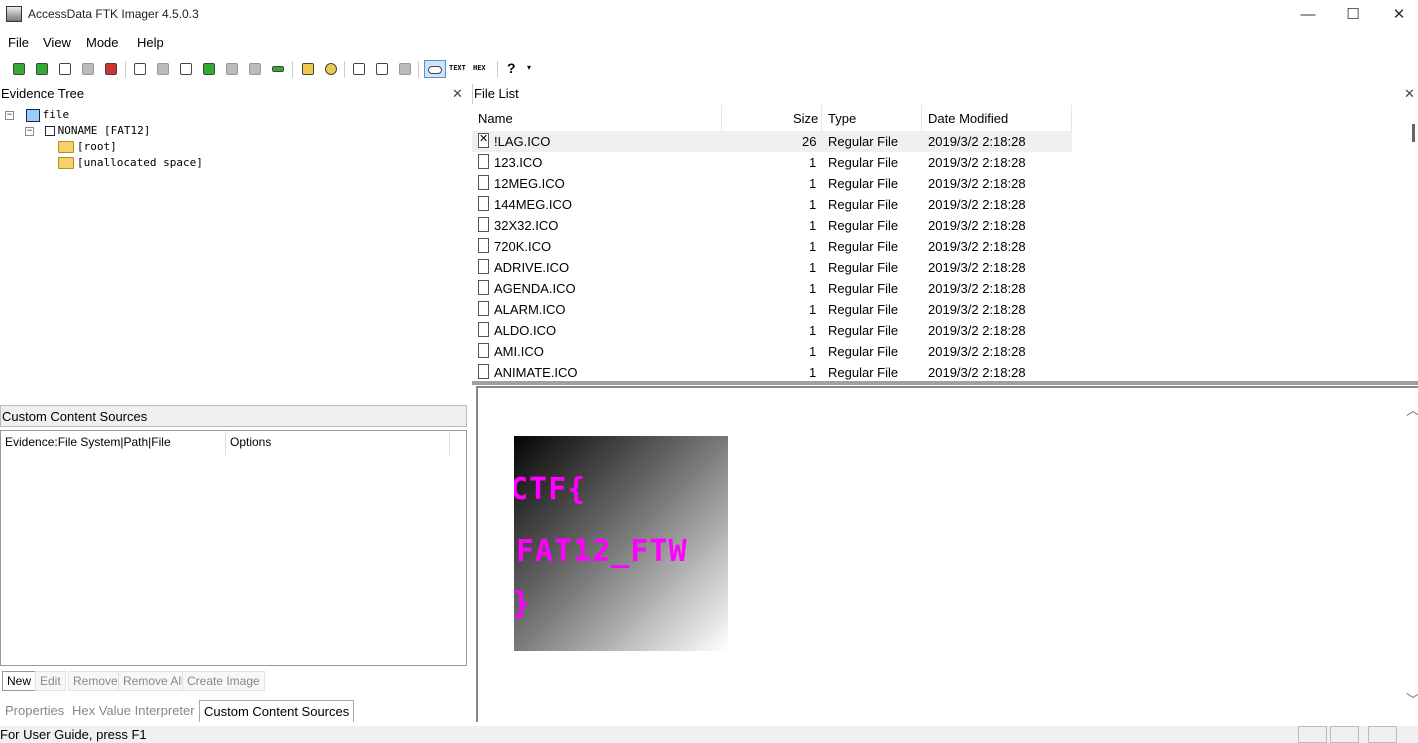 The height and width of the screenshot is (743, 1418). I want to click on file-name: AGENDA.ICO, so click(535, 288).